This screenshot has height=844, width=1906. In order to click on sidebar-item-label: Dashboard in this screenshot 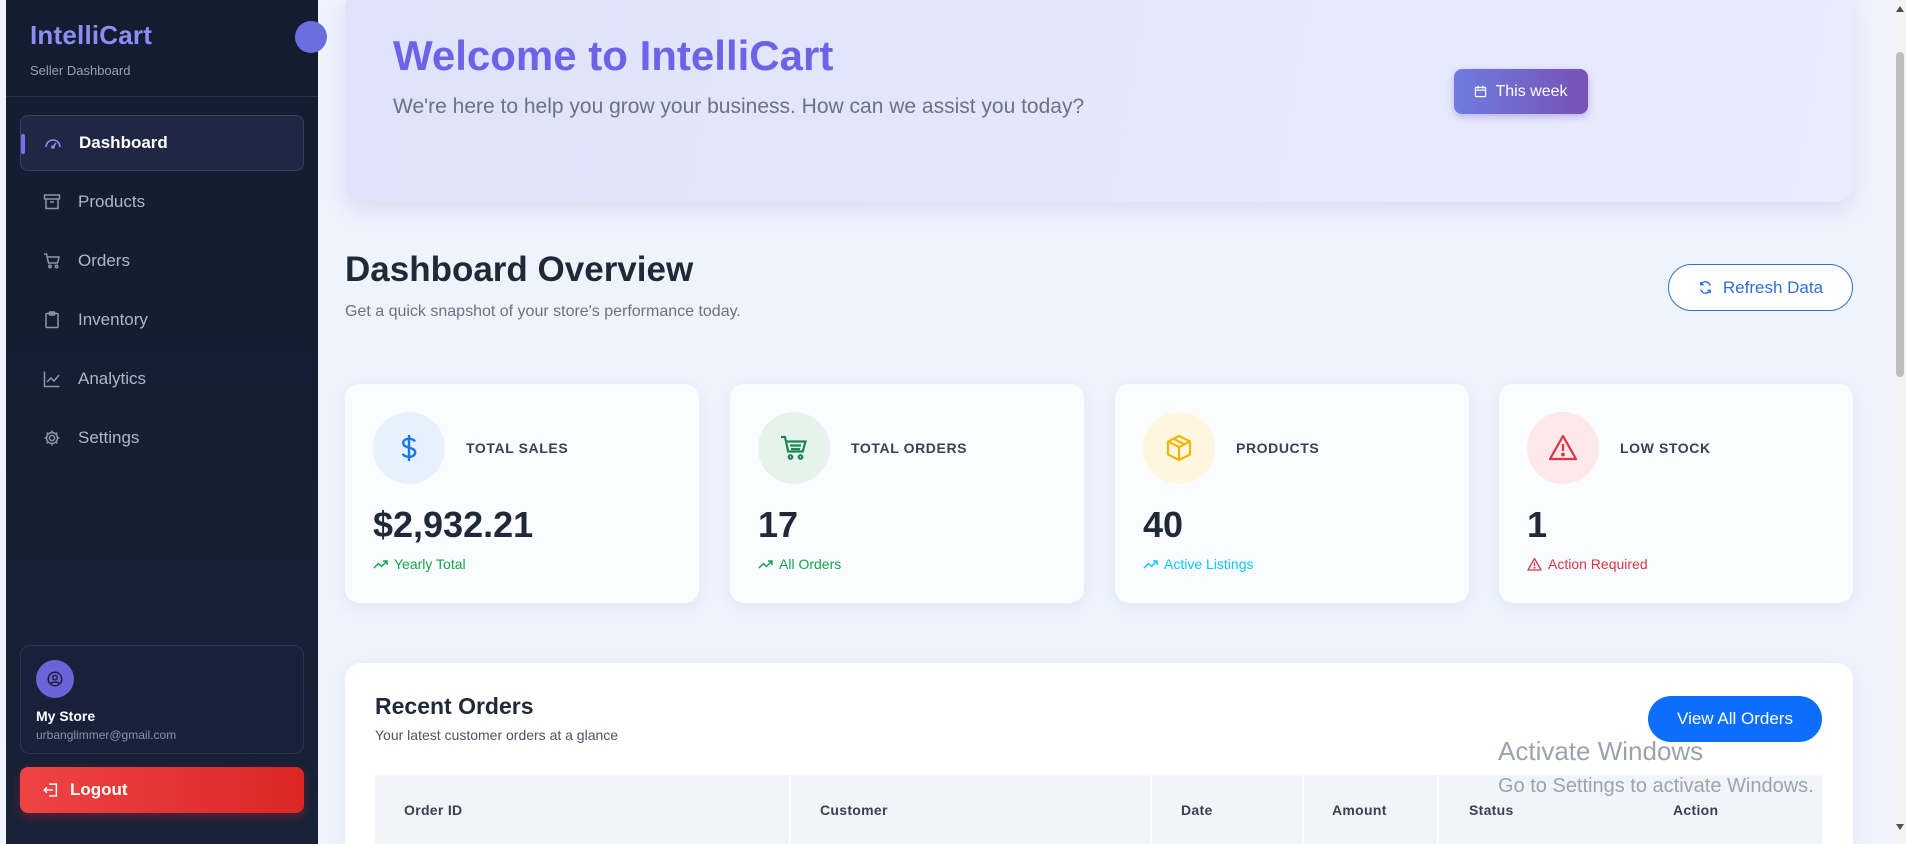, I will do `click(123, 142)`.